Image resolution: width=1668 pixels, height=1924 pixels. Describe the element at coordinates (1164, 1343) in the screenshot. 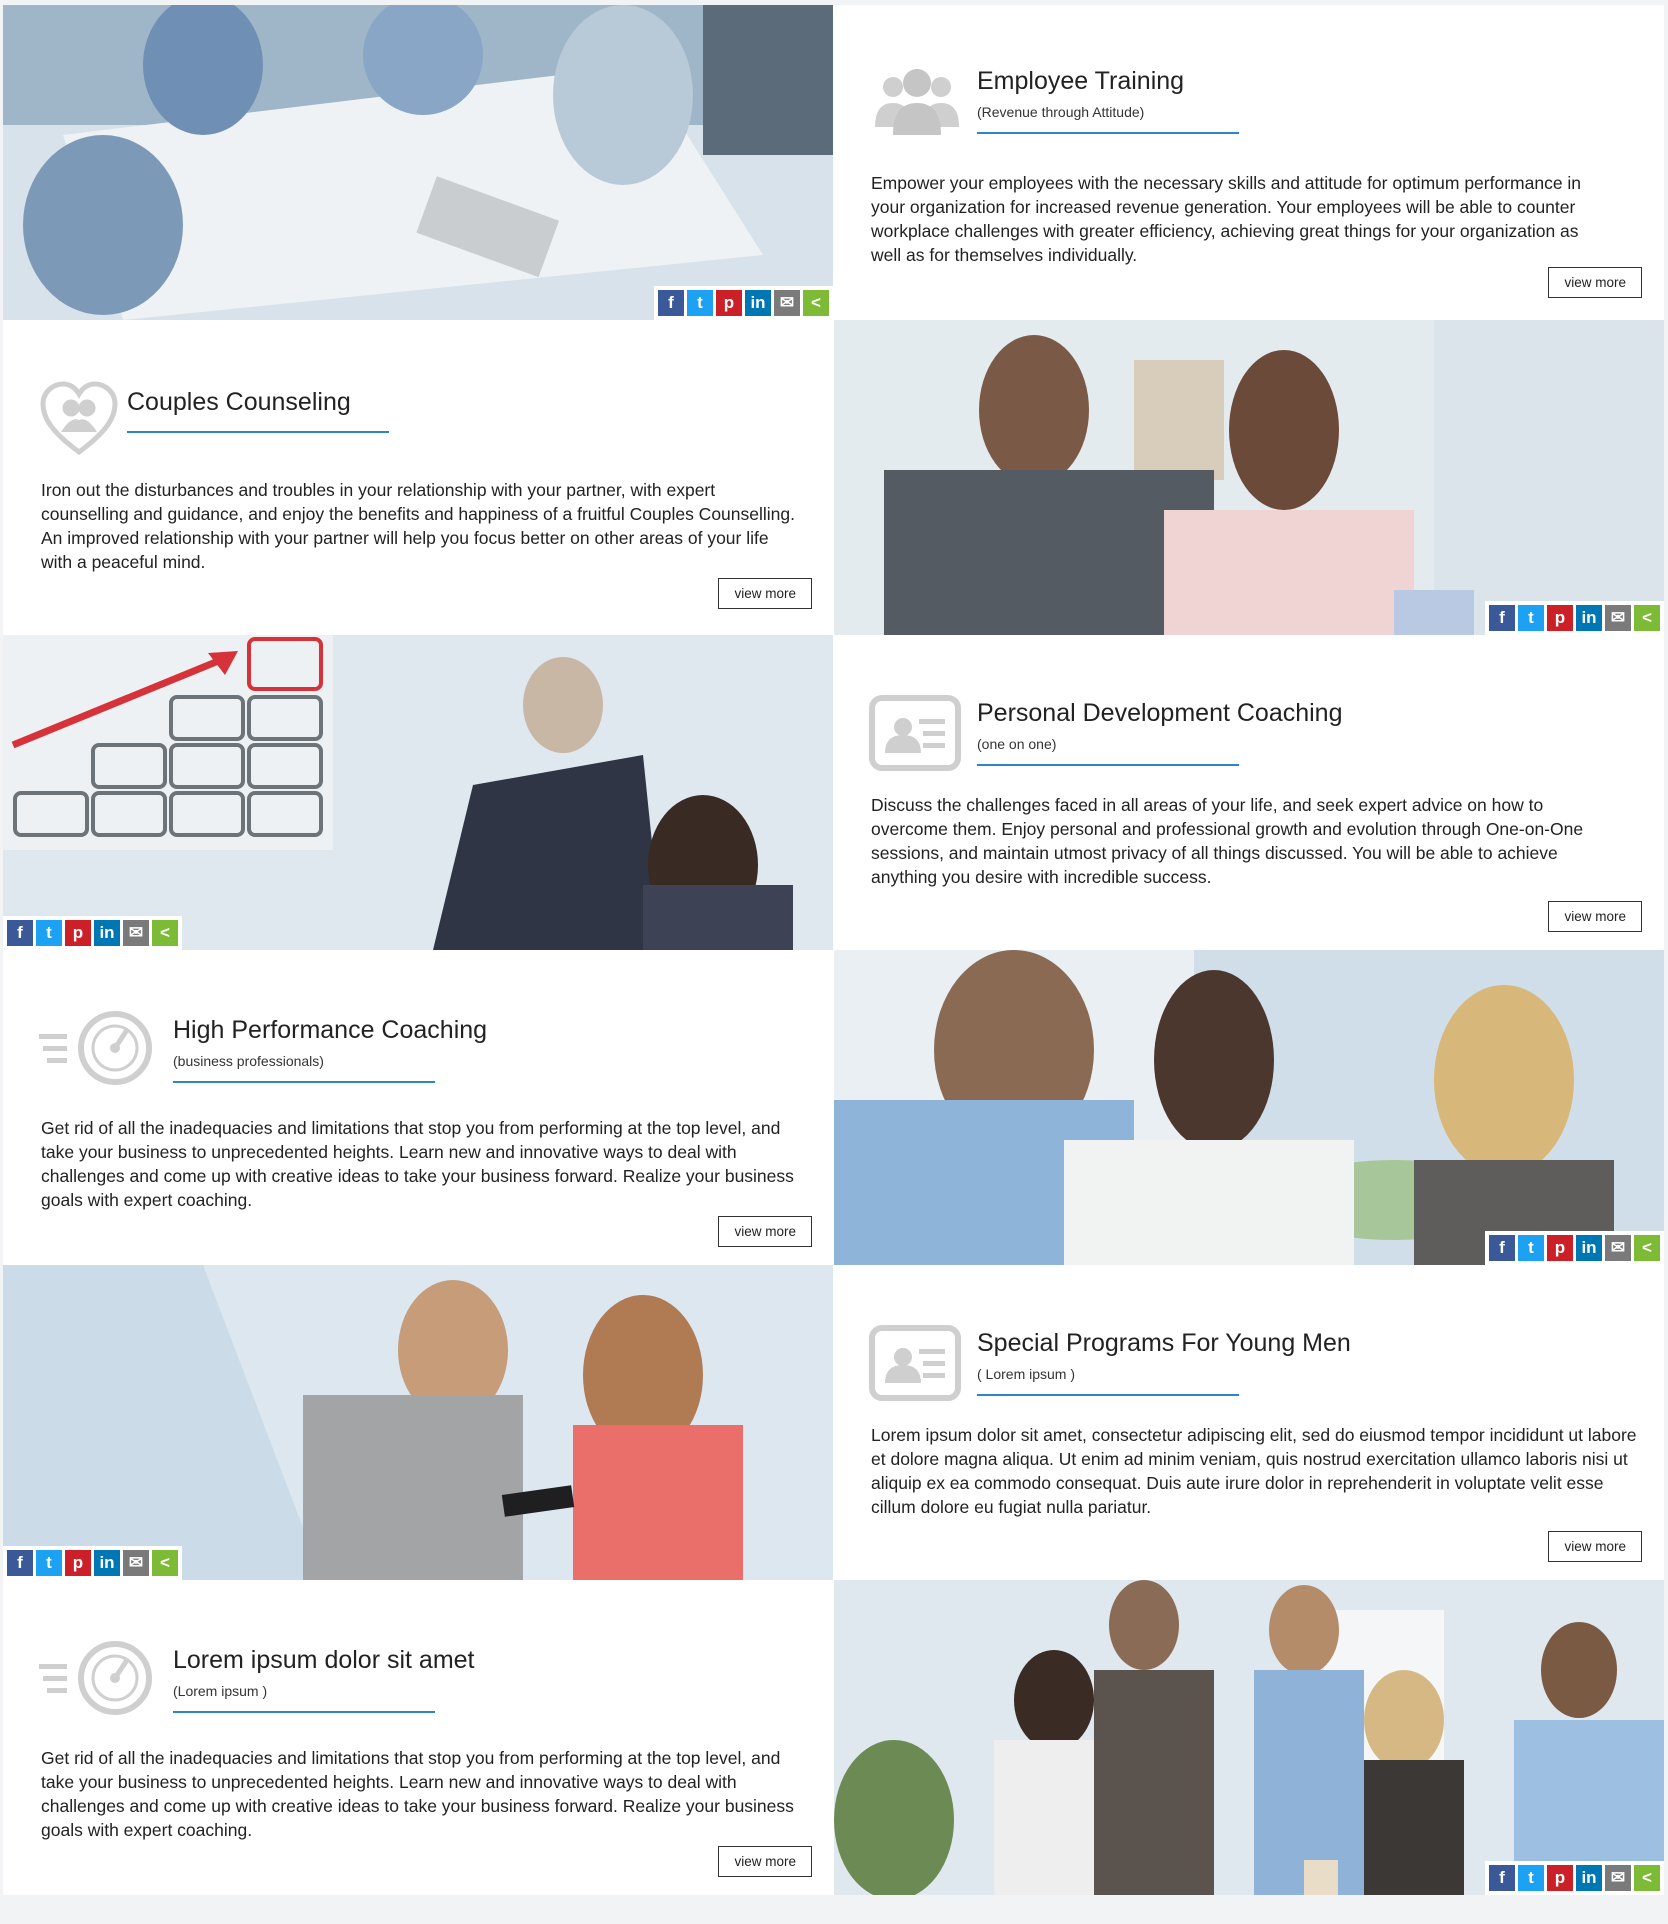

I see `service-title: Special Programs For Young Men` at that location.